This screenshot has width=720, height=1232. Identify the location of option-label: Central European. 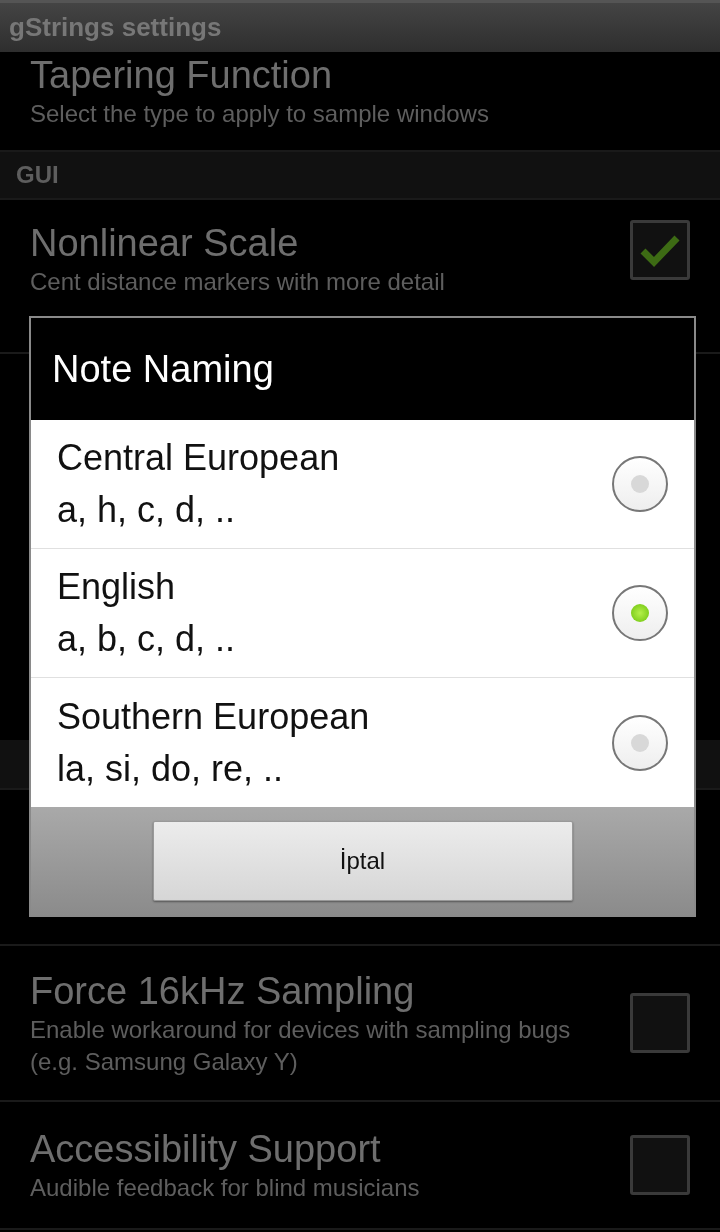
(199, 458).